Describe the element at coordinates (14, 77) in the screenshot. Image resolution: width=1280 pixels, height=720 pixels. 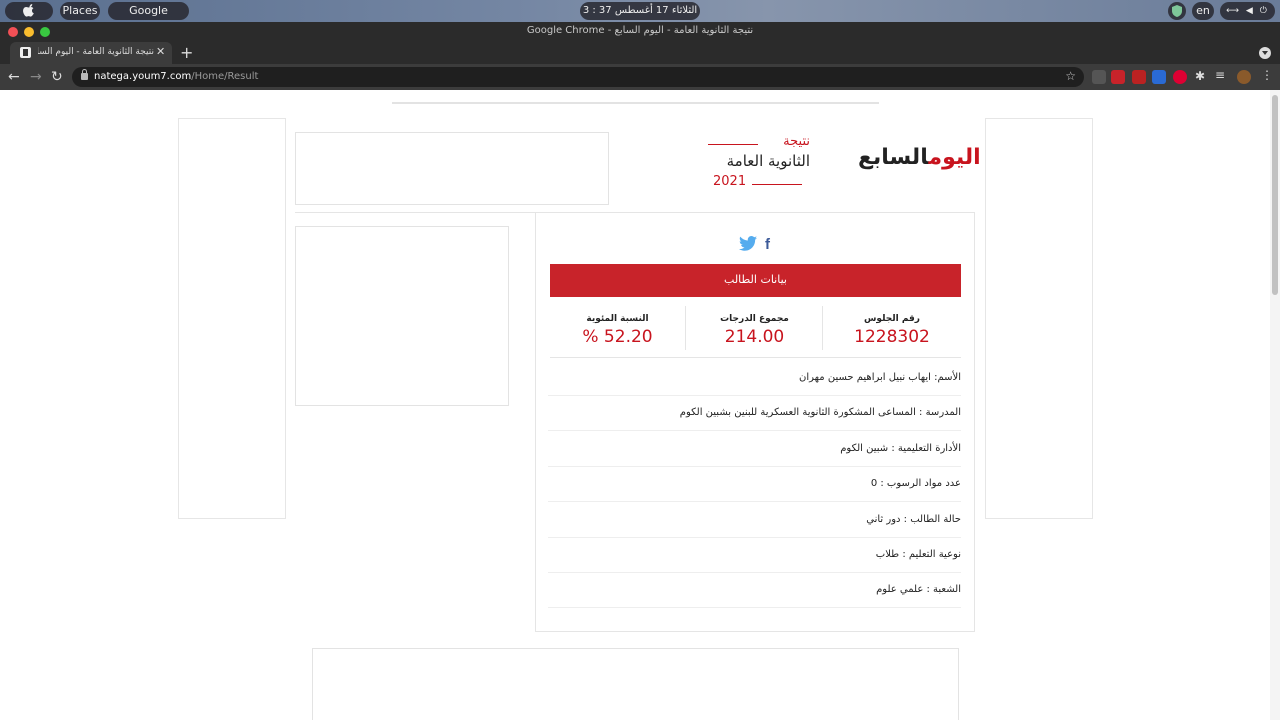
I see `back-arrow-icon: ←` at that location.